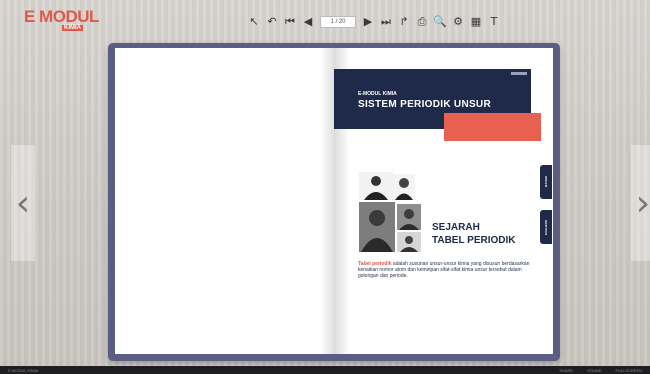  What do you see at coordinates (492, 127) in the screenshot?
I see `accent-bar` at bounding box center [492, 127].